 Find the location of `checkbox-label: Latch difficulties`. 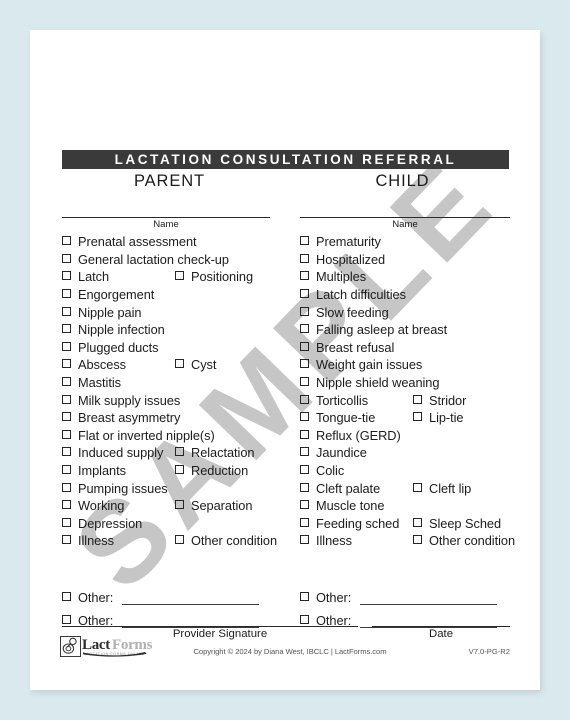

checkbox-label: Latch difficulties is located at coordinates (361, 295).